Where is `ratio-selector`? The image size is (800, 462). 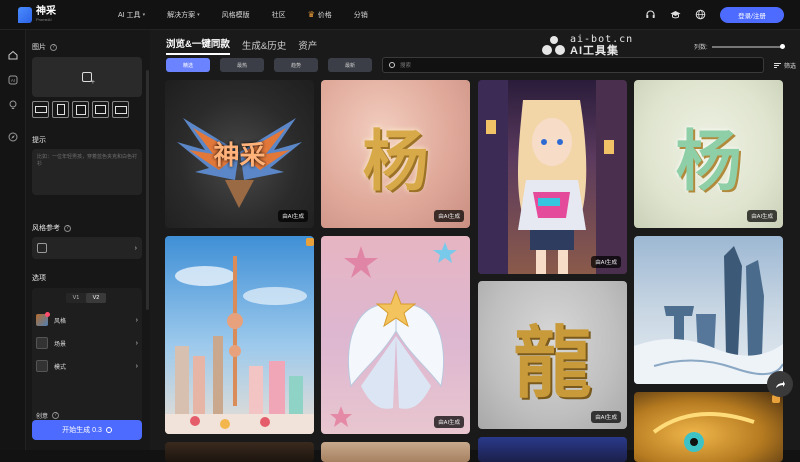 ratio-selector is located at coordinates (80, 109).